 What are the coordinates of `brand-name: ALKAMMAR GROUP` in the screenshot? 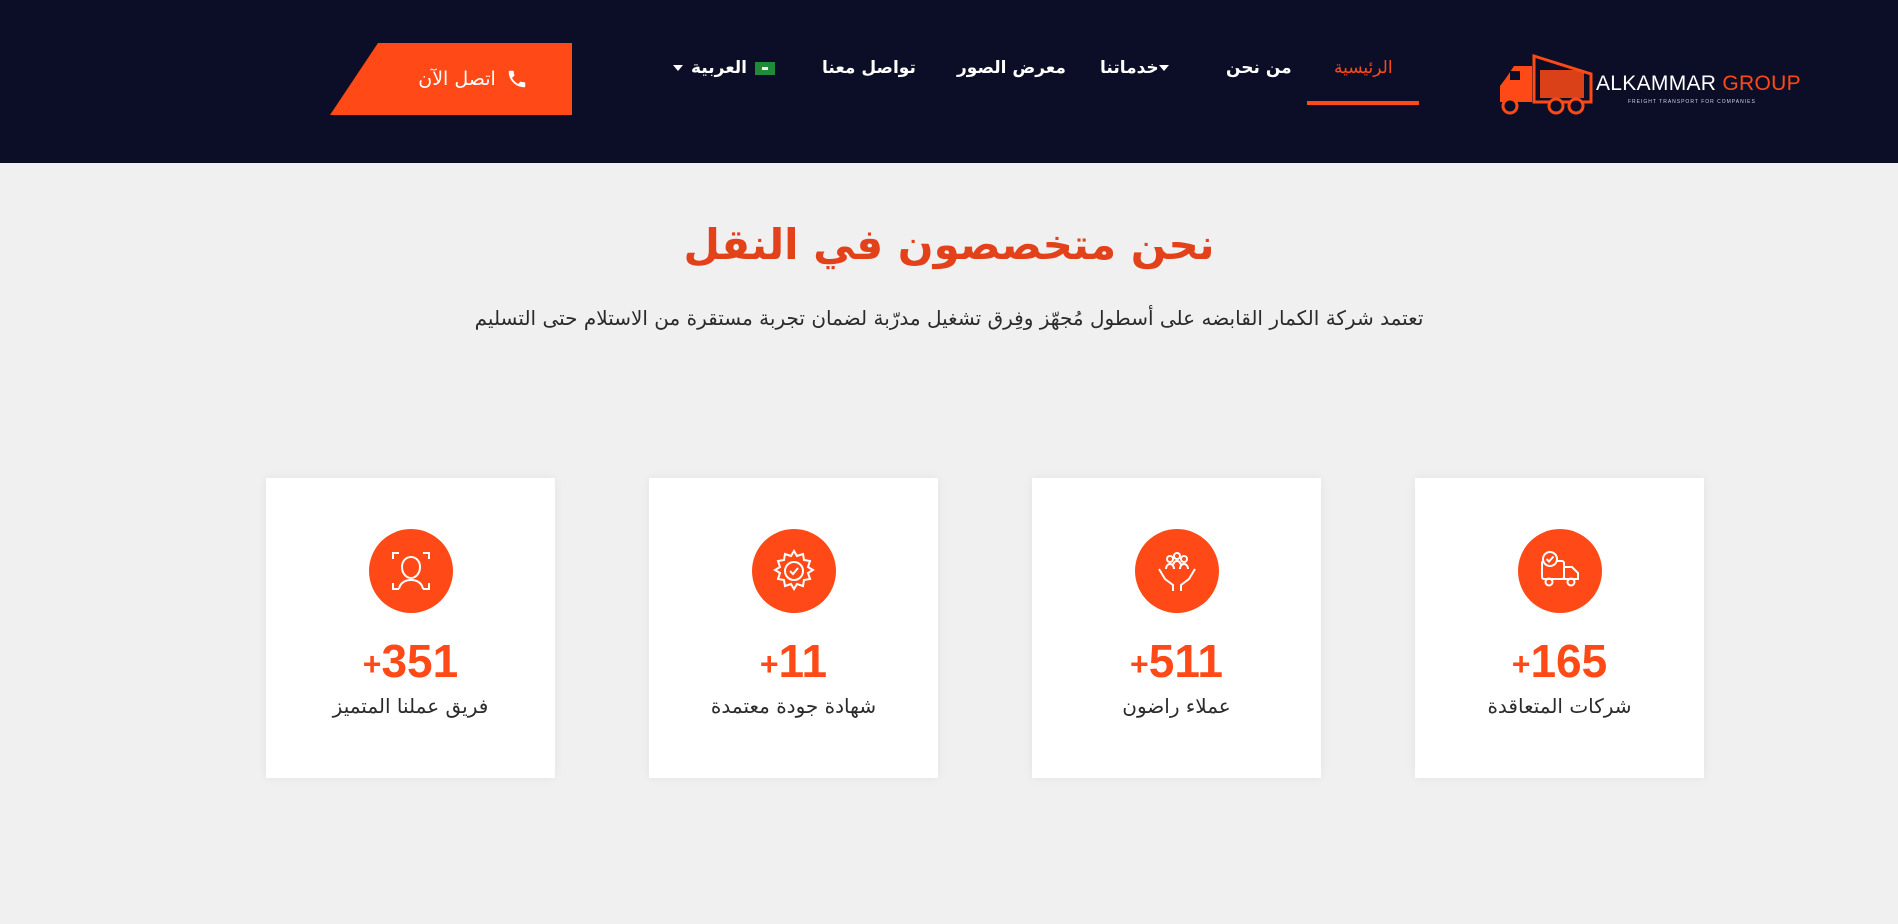 It's located at (1698, 83).